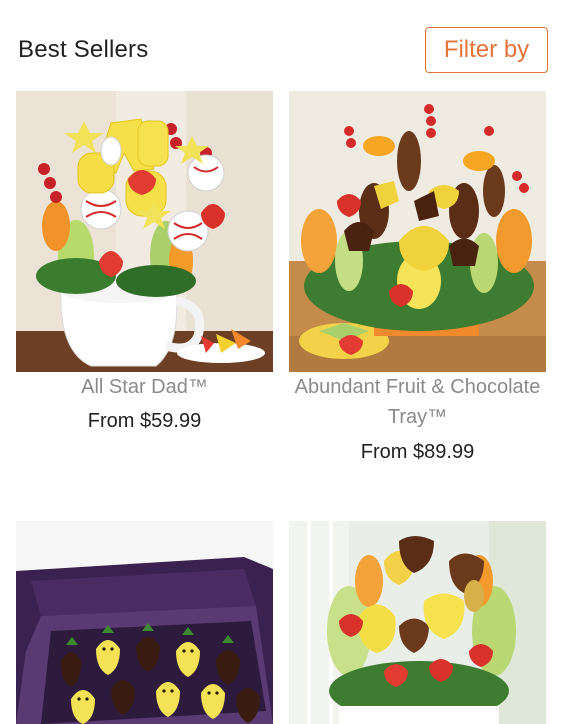  What do you see at coordinates (417, 402) in the screenshot?
I see `product-name: Abundant Fruit & Chocolate Tray™` at bounding box center [417, 402].